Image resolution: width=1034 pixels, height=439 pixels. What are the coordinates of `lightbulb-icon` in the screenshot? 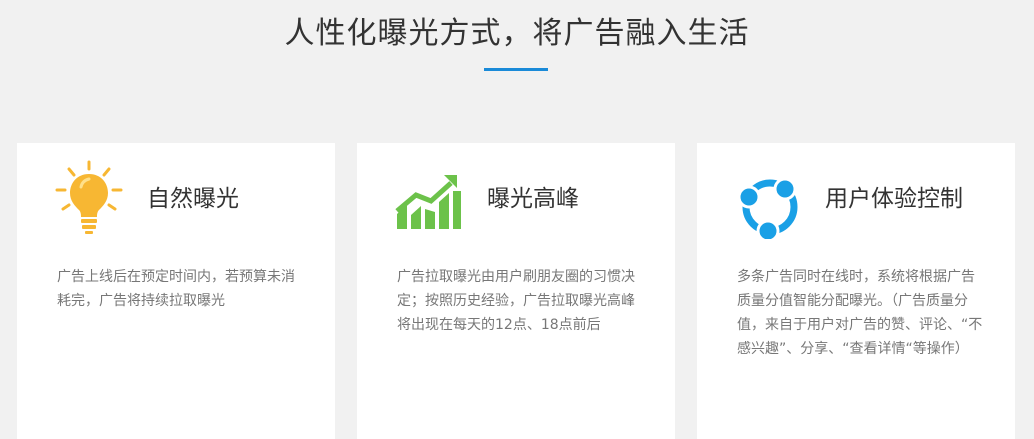 It's located at (89, 199).